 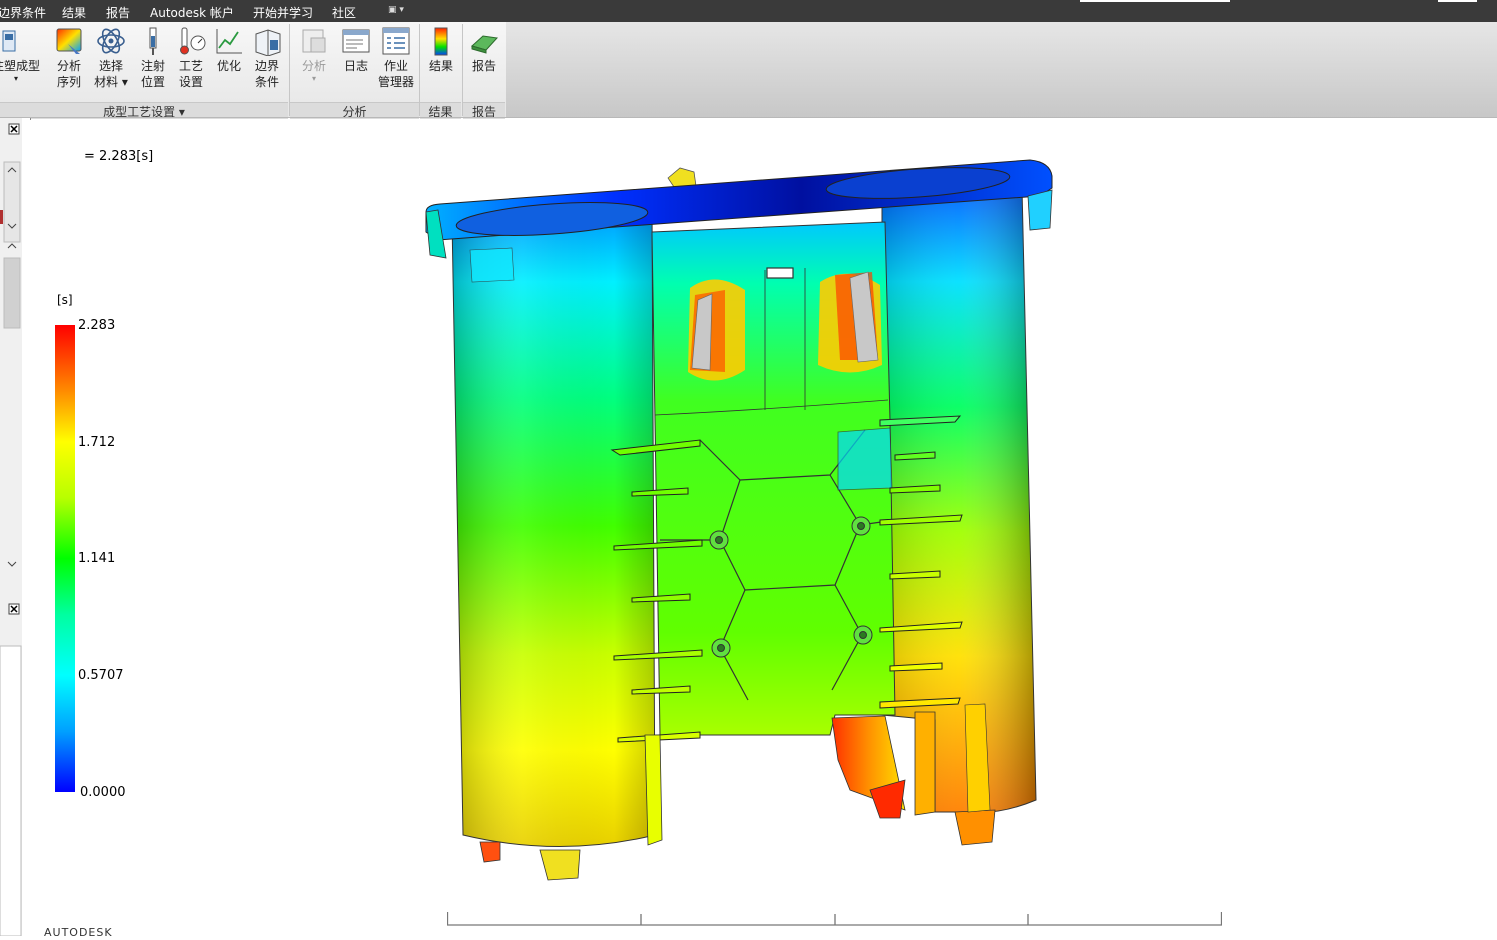 I want to click on scale-bar, so click(x=834, y=919).